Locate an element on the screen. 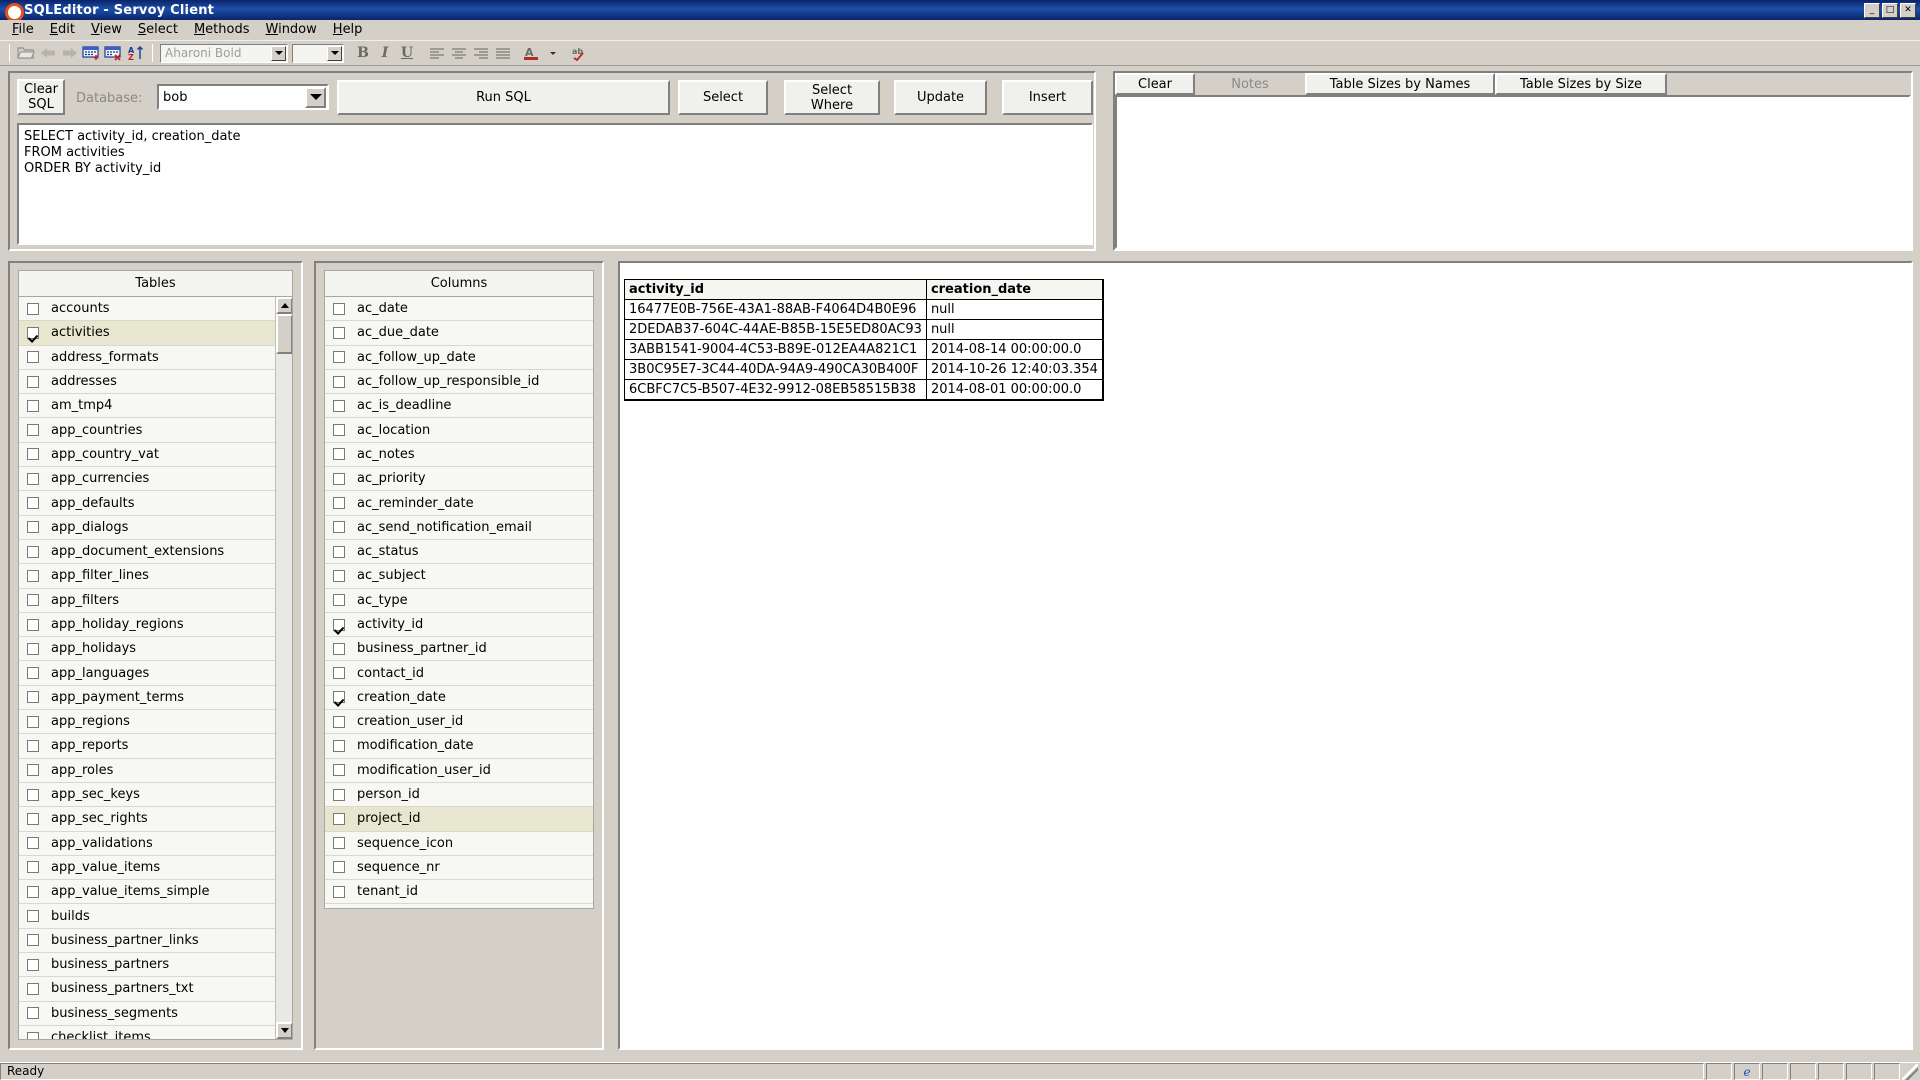 This screenshot has width=1920, height=1080. underline-button: U is located at coordinates (407, 53).